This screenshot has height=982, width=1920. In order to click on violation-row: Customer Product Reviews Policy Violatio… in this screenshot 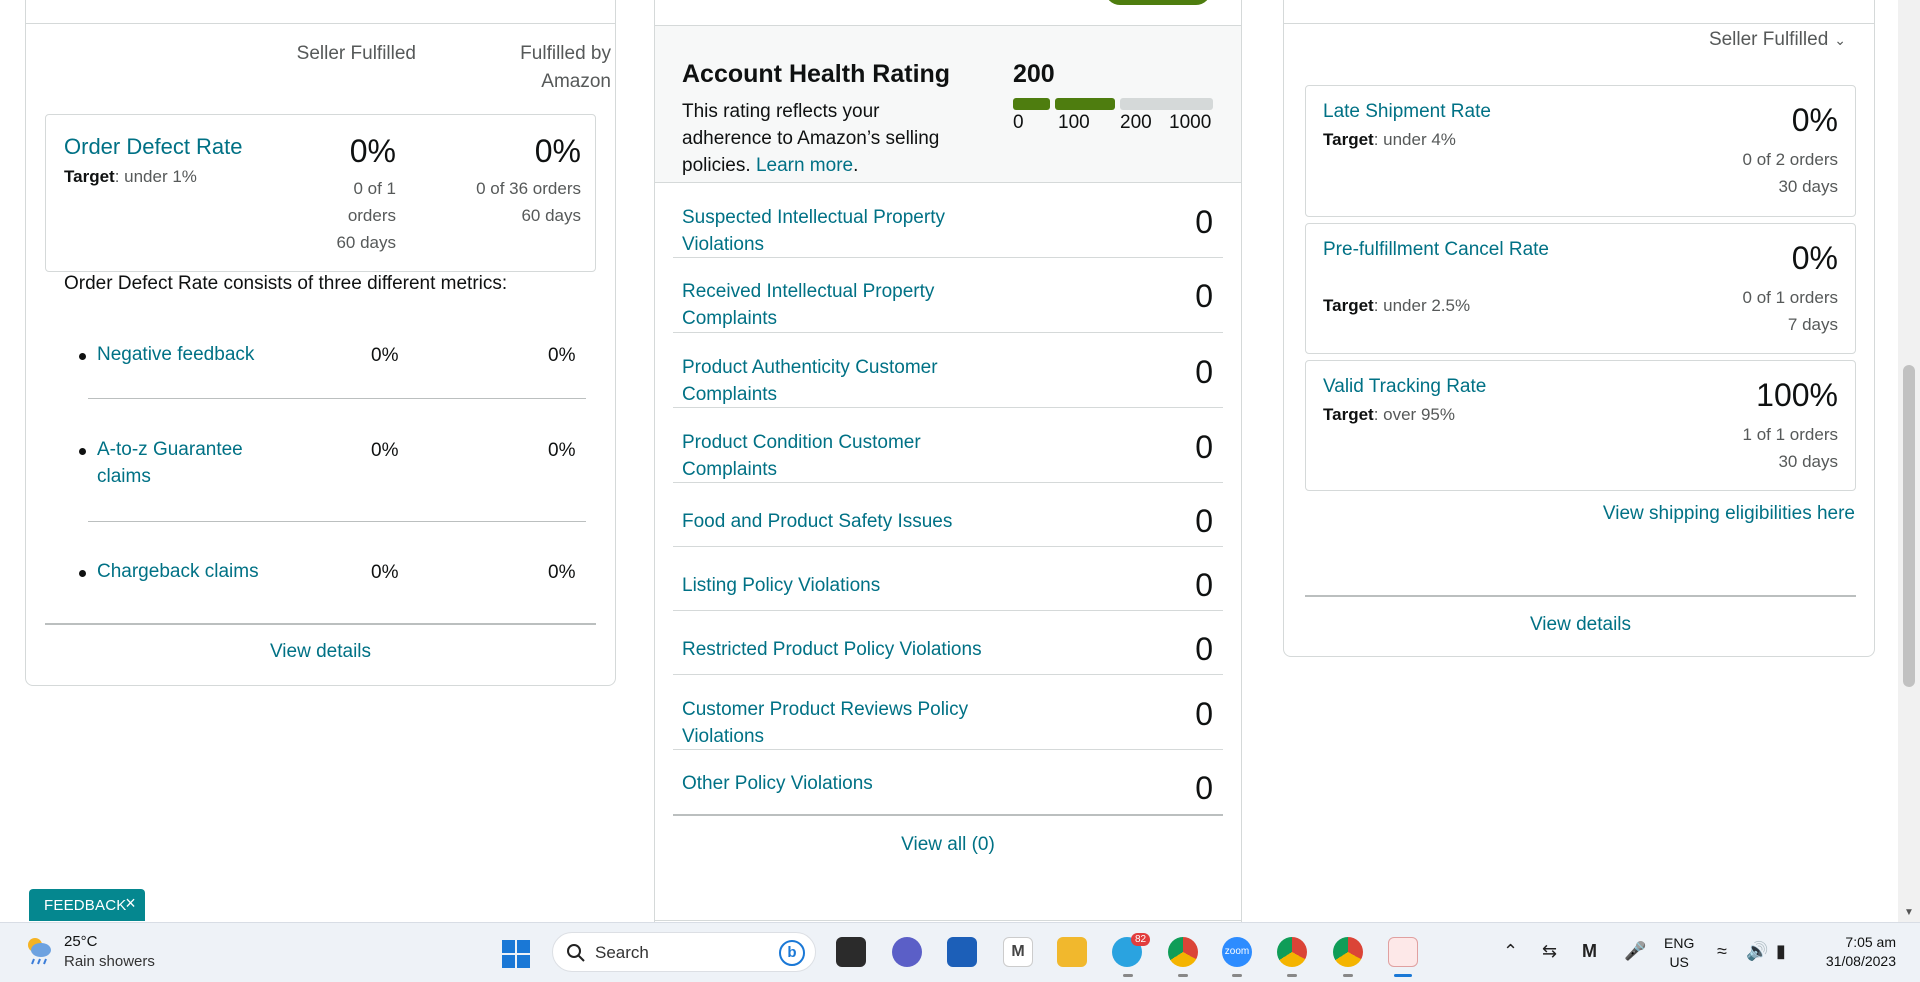, I will do `click(948, 712)`.